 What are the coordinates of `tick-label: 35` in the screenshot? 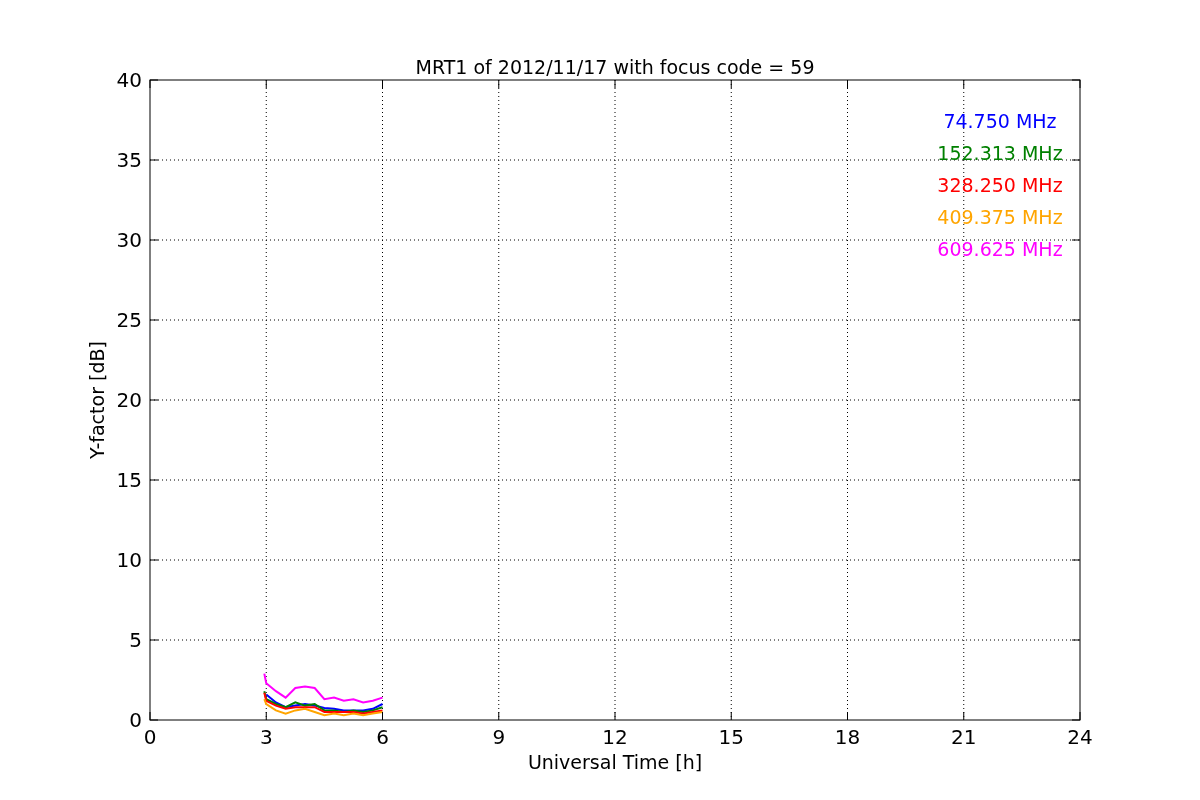 It's located at (129, 160).